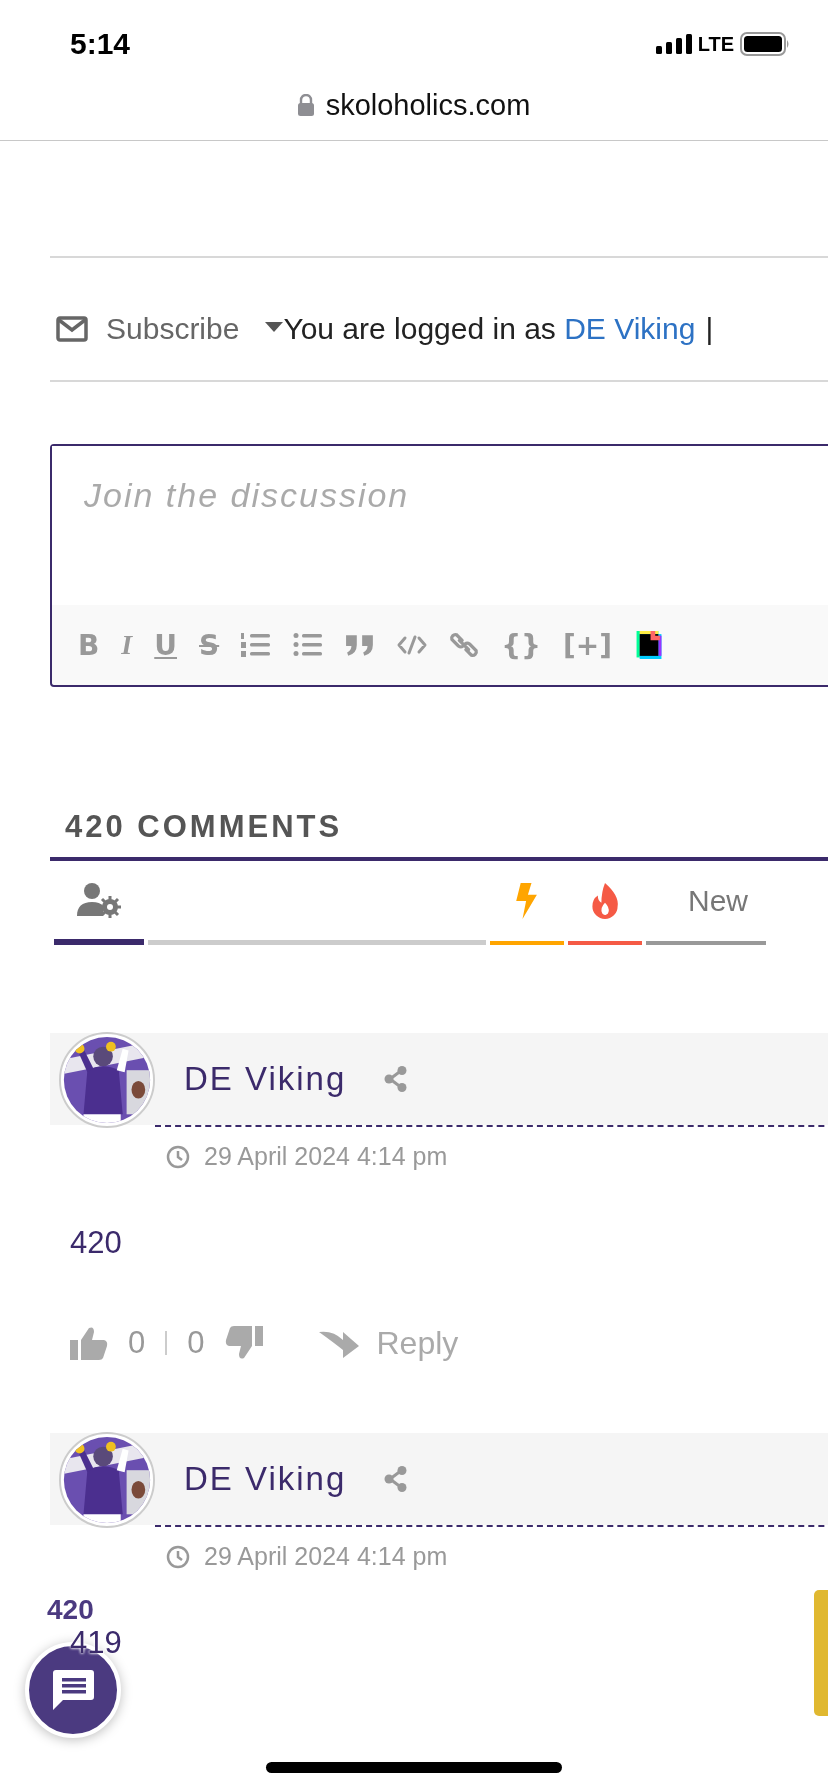  What do you see at coordinates (204, 827) in the screenshot?
I see `comment-count-heading: 420 COMMENTS` at bounding box center [204, 827].